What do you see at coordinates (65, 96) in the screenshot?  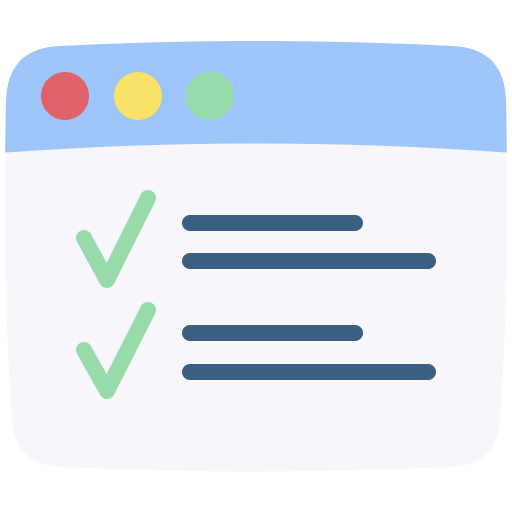 I see `close-button` at bounding box center [65, 96].